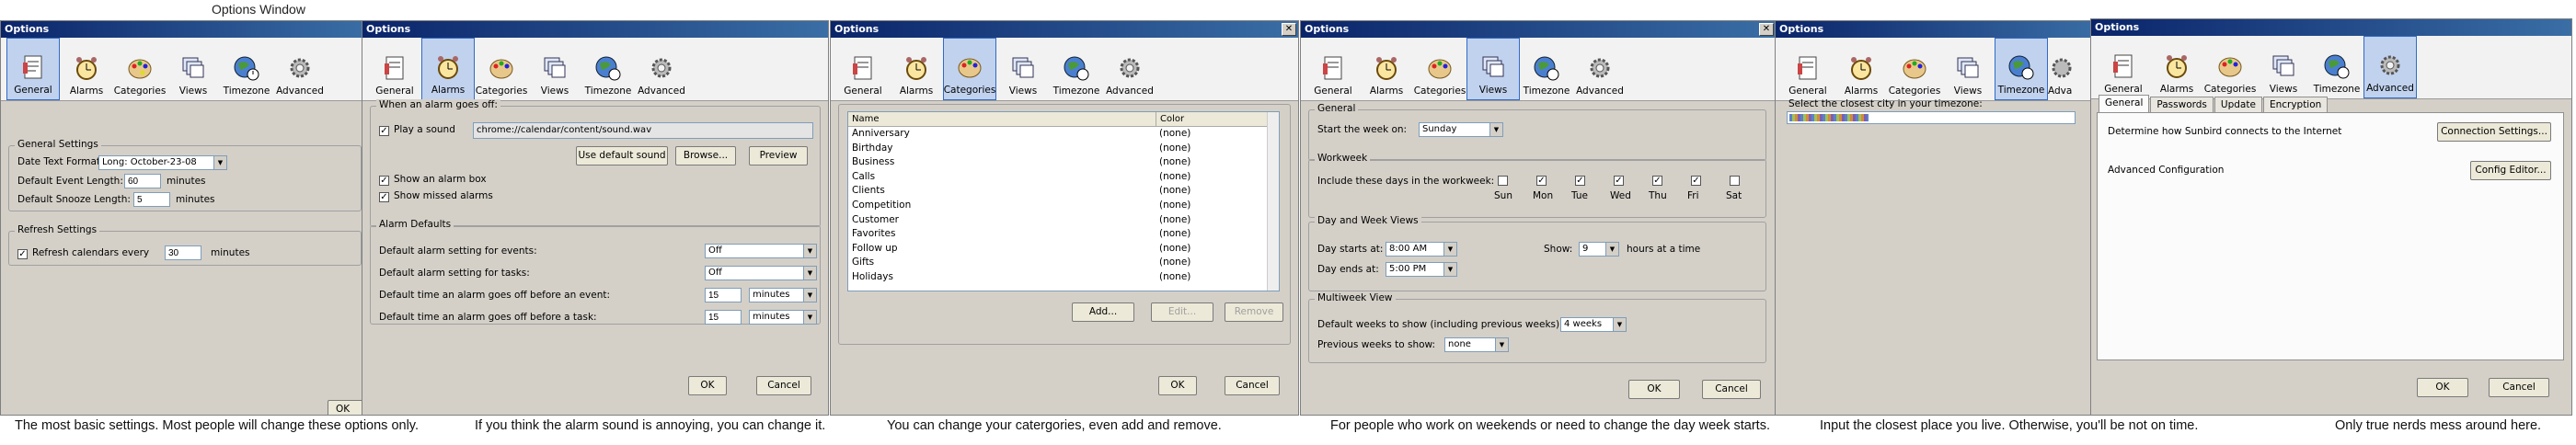  I want to click on category-row: Calls (none), so click(1063, 177).